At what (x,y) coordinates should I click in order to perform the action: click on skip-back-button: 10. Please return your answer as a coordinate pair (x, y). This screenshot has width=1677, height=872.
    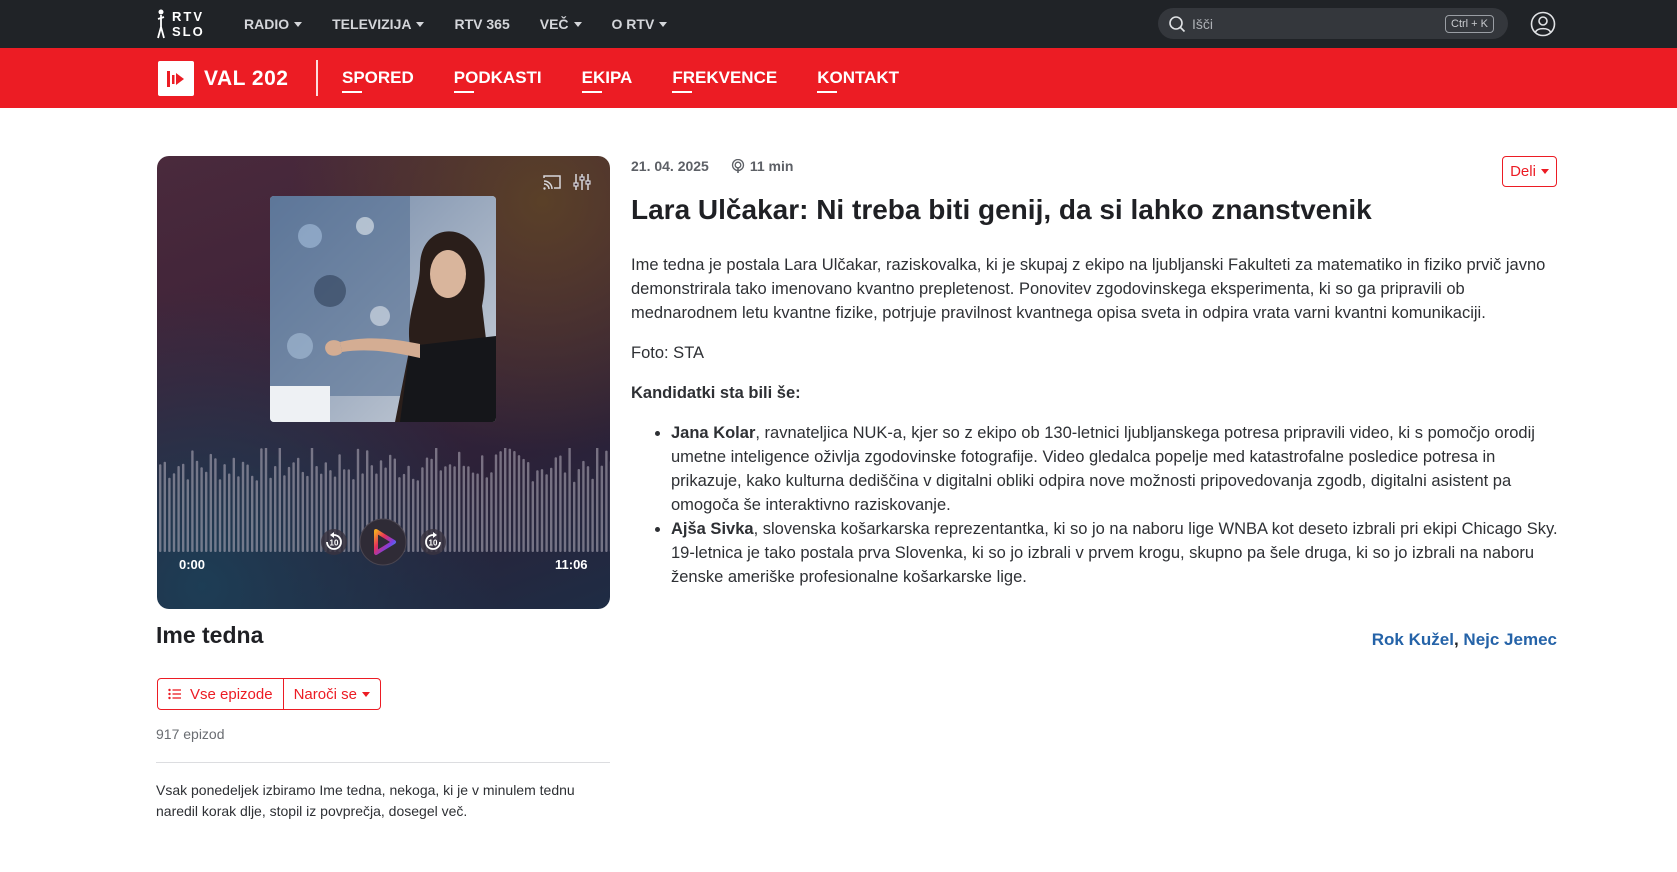
    Looking at the image, I should click on (334, 544).